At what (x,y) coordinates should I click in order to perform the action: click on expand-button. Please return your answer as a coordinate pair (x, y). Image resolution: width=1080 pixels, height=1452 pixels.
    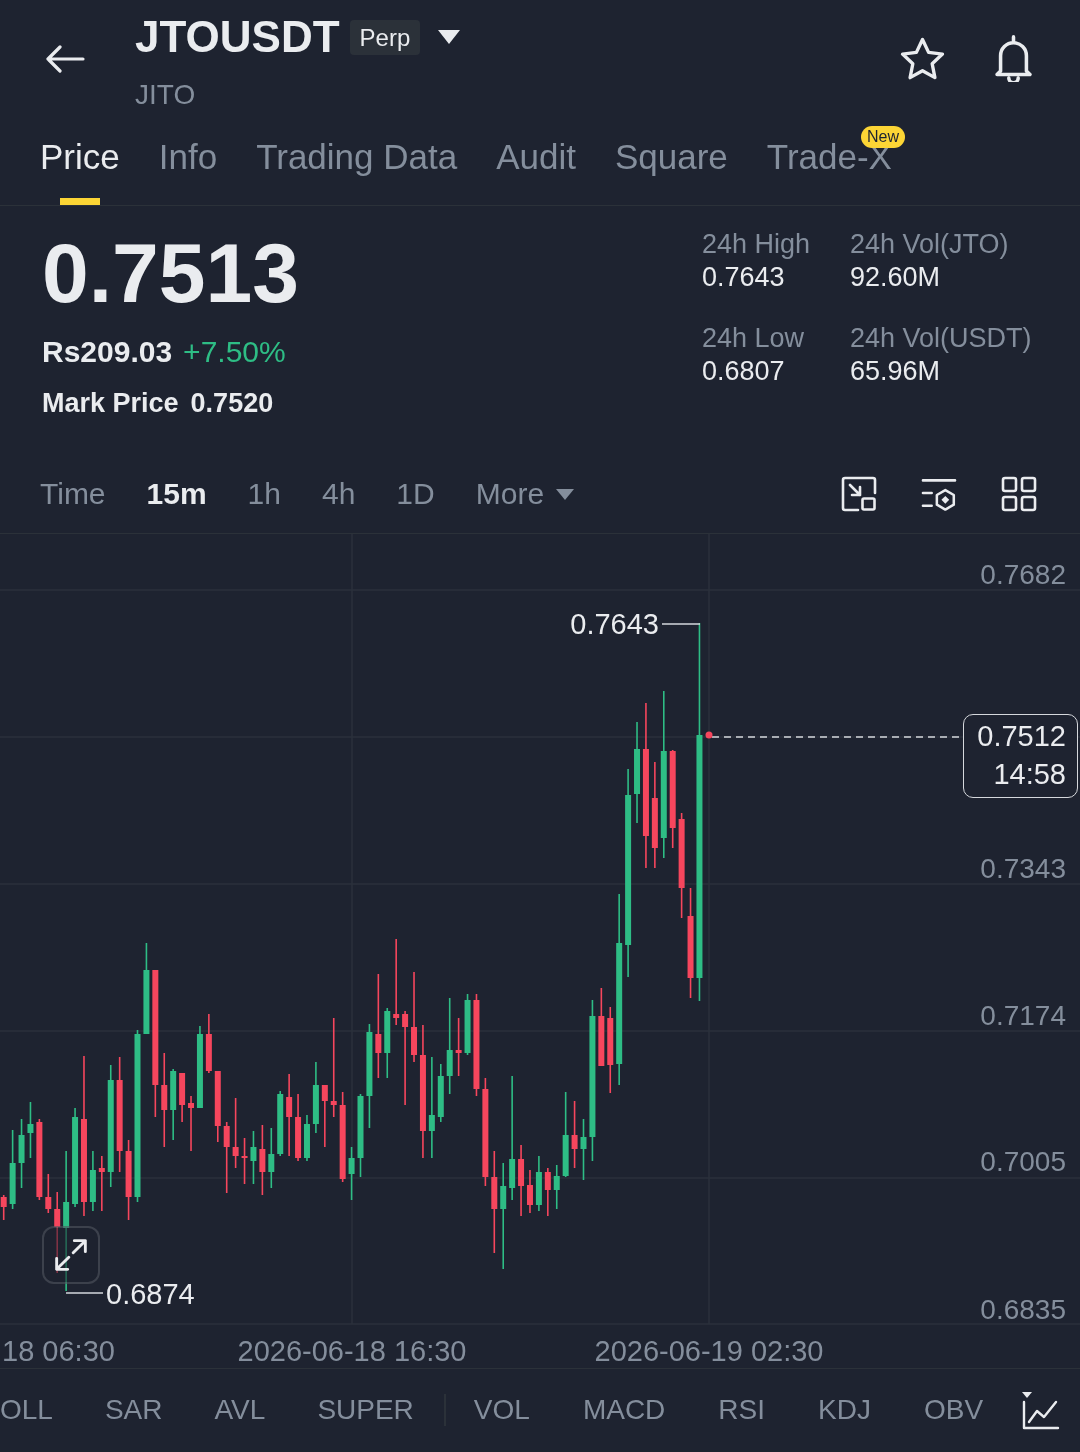
    Looking at the image, I should click on (71, 1255).